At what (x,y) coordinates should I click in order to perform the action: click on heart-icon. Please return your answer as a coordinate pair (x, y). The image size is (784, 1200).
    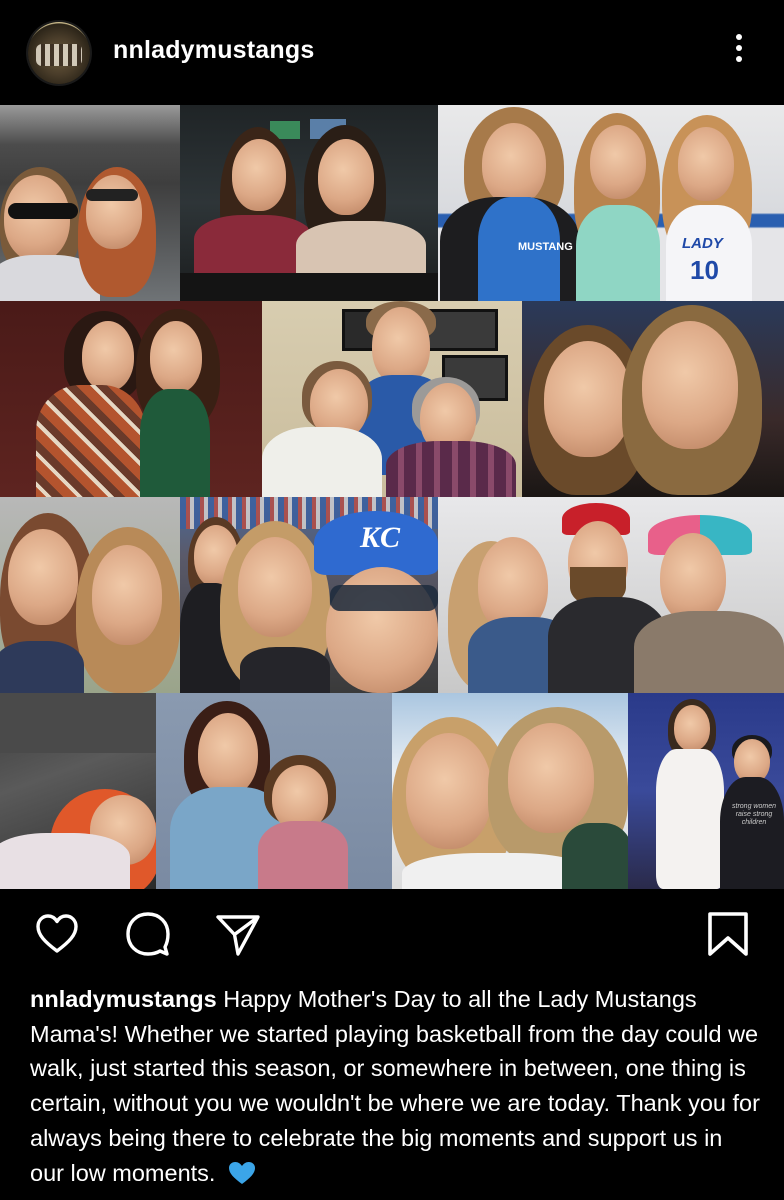
    Looking at the image, I should click on (57, 934).